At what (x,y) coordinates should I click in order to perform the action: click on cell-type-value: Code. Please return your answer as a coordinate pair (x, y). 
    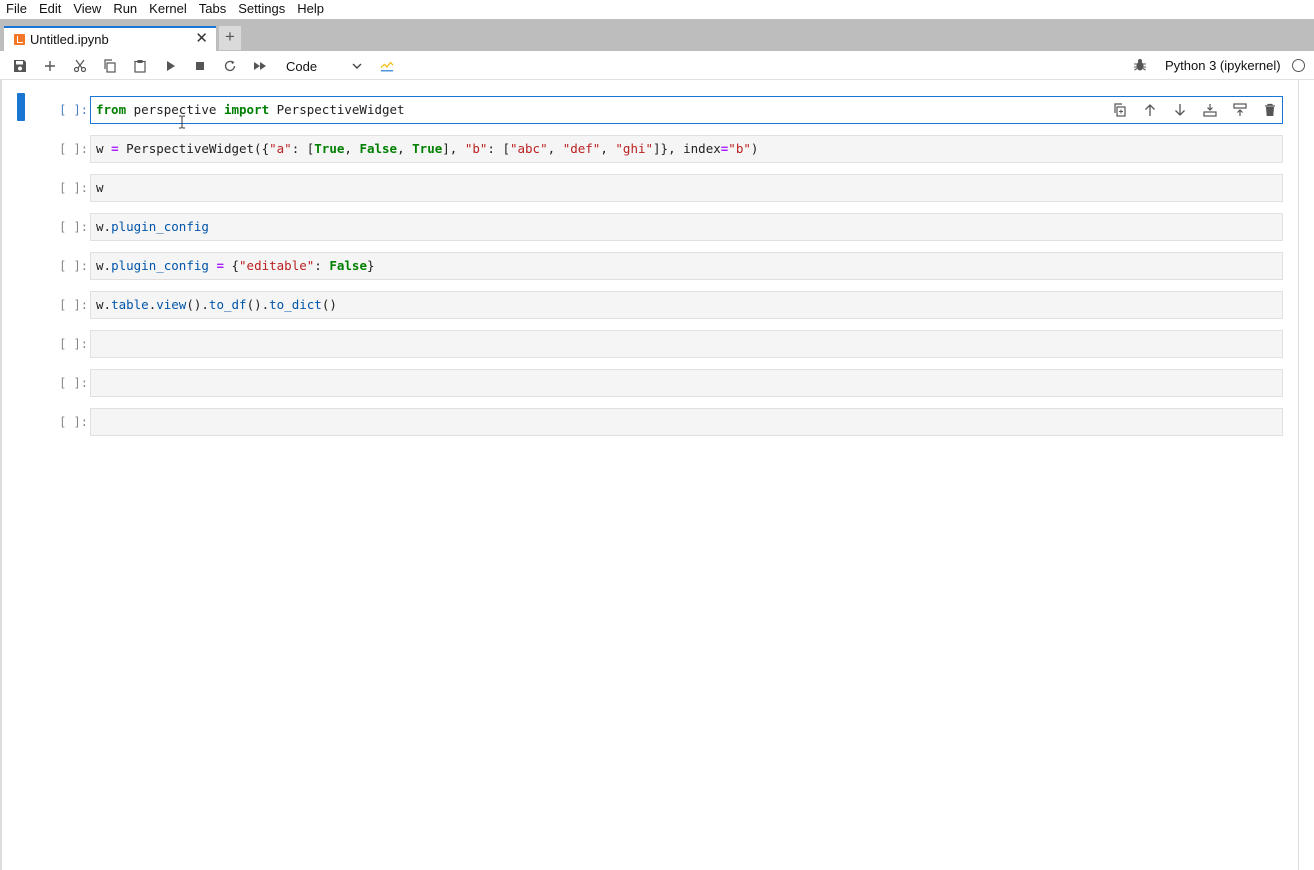
    Looking at the image, I should click on (302, 66).